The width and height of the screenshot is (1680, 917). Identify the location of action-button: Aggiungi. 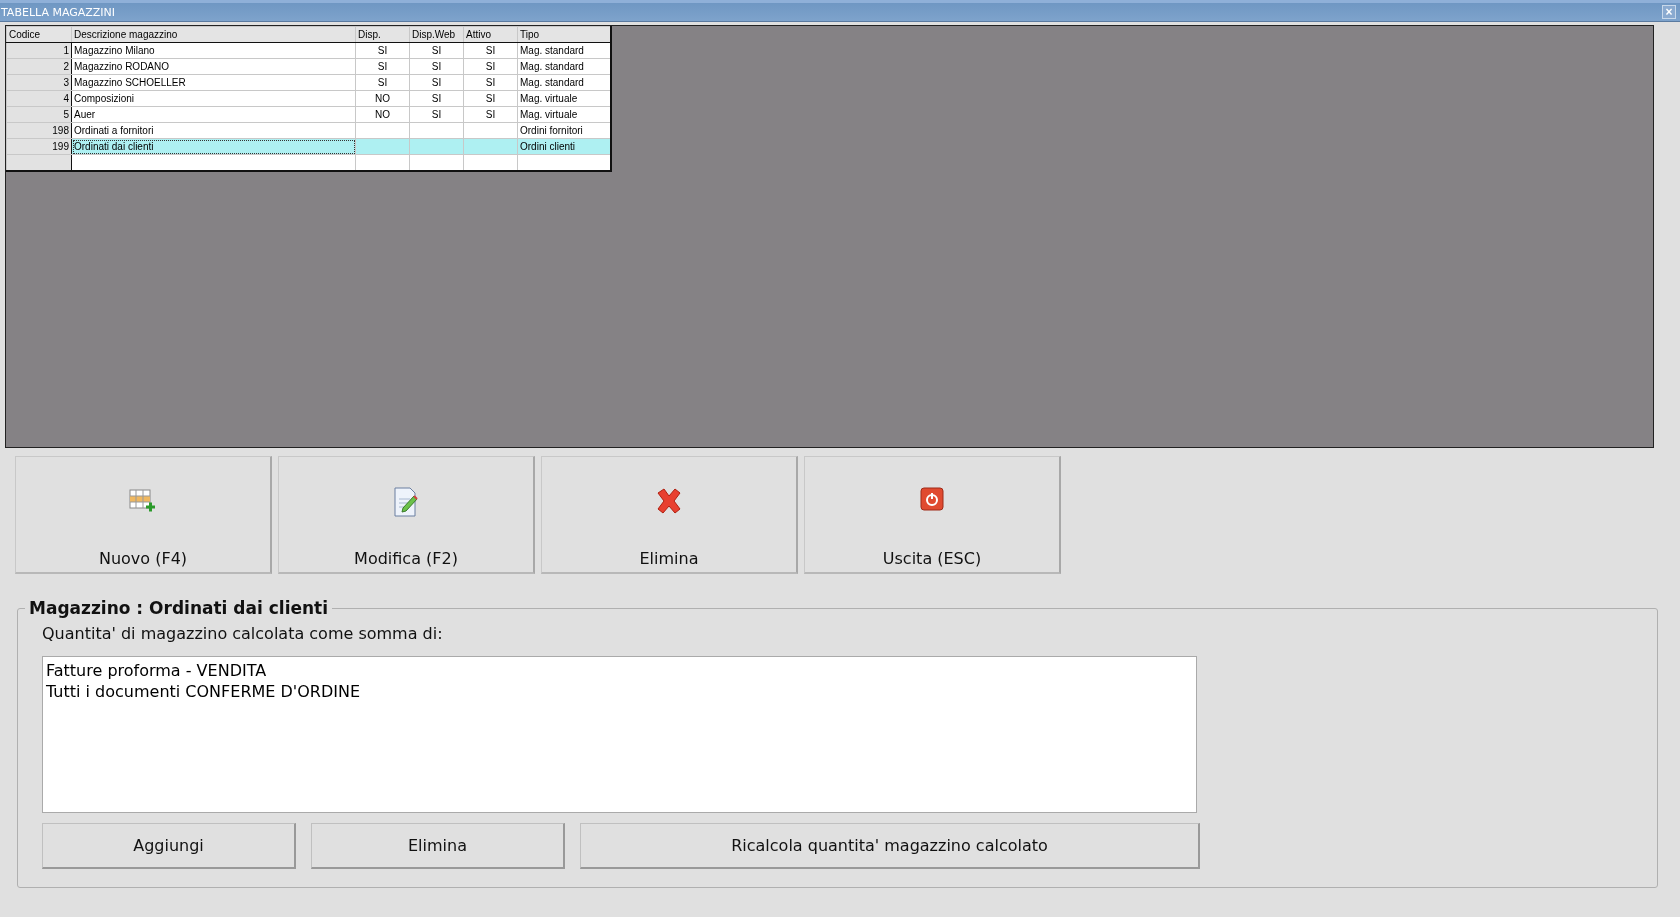
(169, 846).